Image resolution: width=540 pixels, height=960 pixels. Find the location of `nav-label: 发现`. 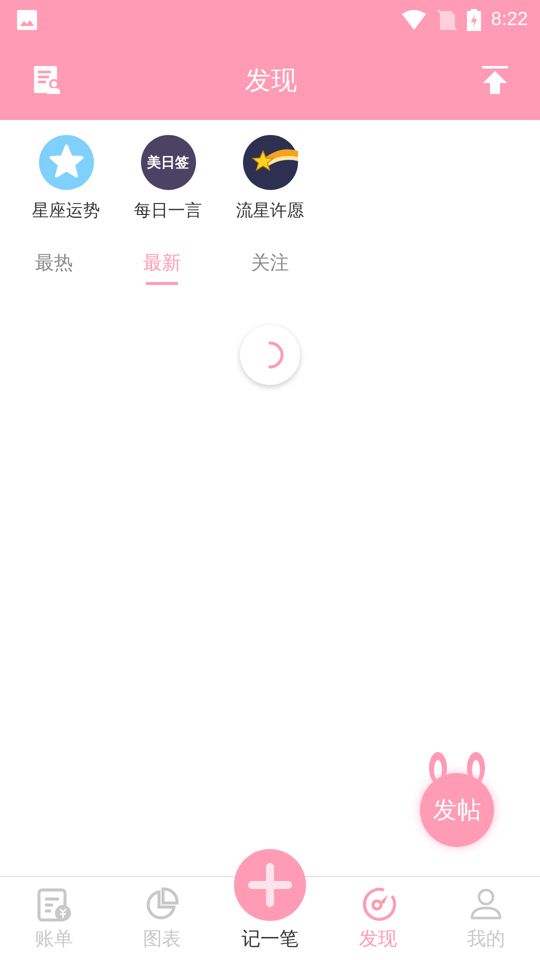

nav-label: 发现 is located at coordinates (378, 939).